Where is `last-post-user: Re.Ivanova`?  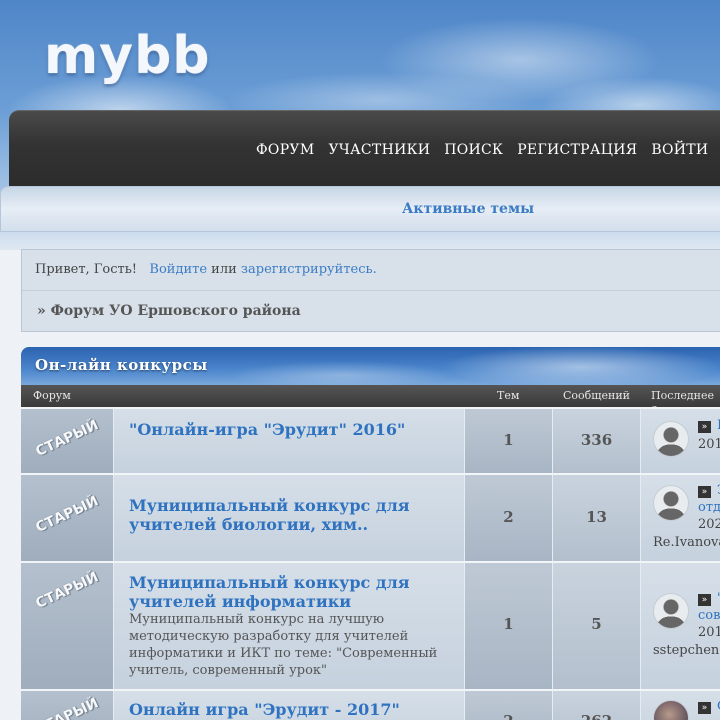 last-post-user: Re.Ivanova is located at coordinates (686, 542).